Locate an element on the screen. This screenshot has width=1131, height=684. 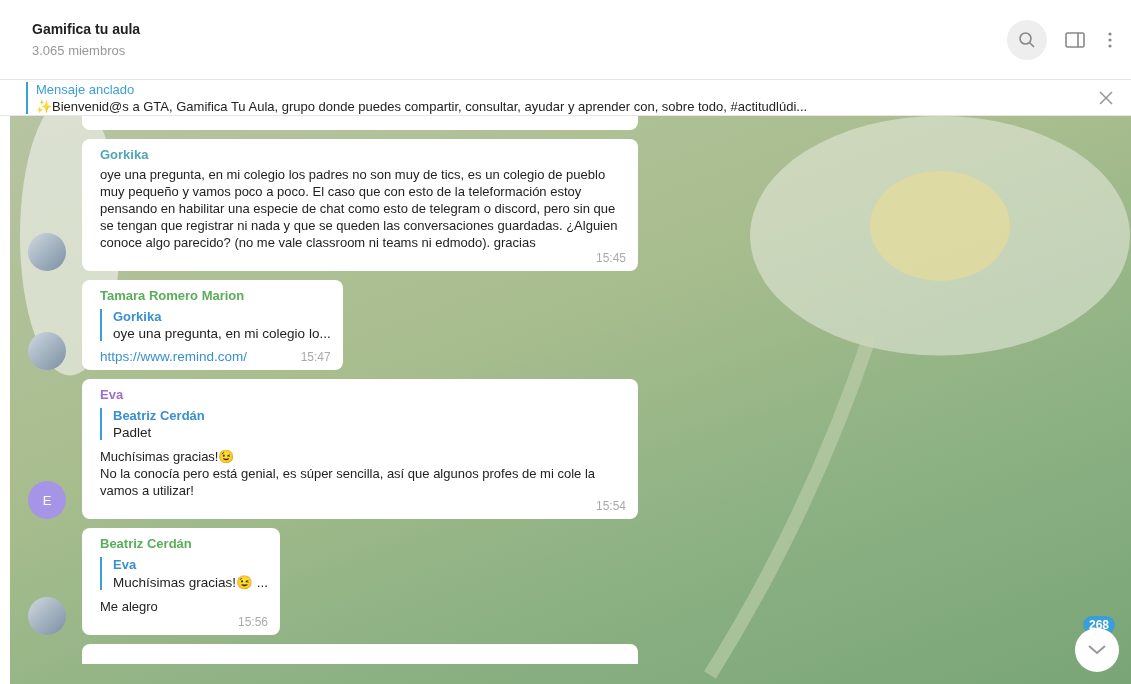
sender-name: Eva is located at coordinates (363, 394).